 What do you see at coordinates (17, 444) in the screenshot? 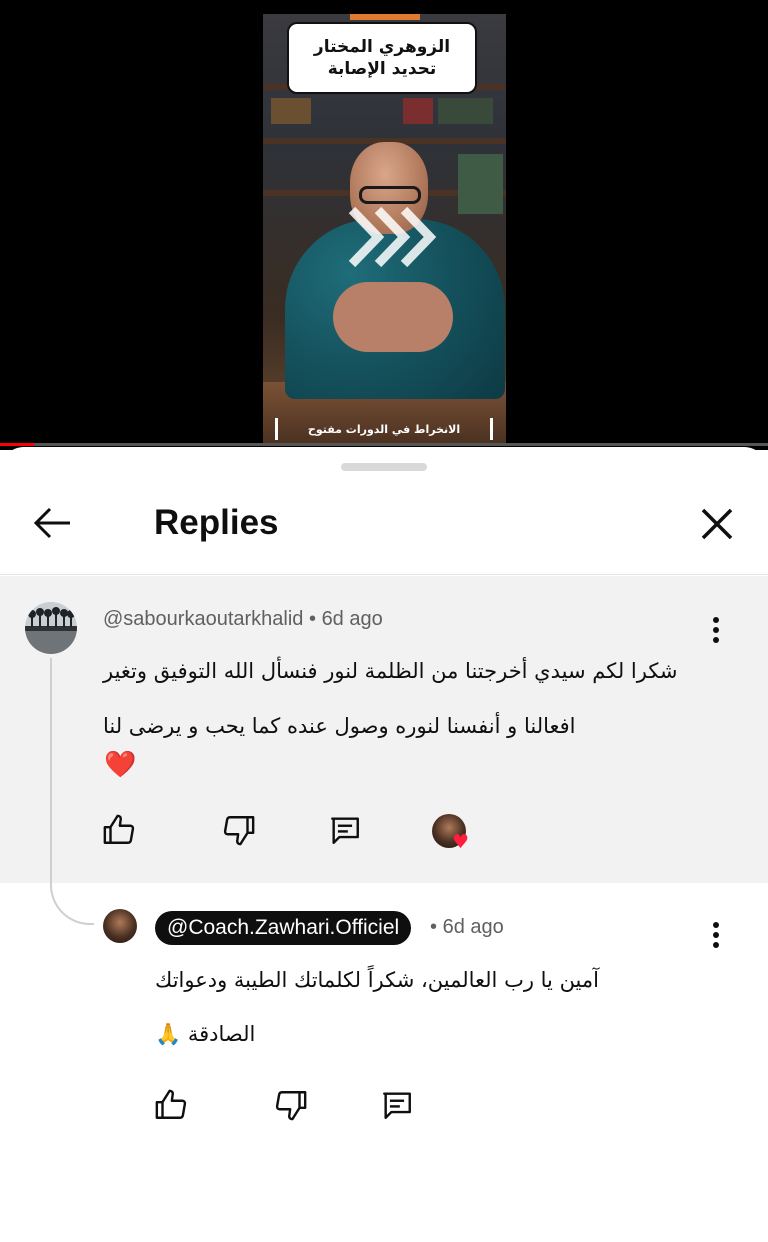
I see `progress-bar-fill` at bounding box center [17, 444].